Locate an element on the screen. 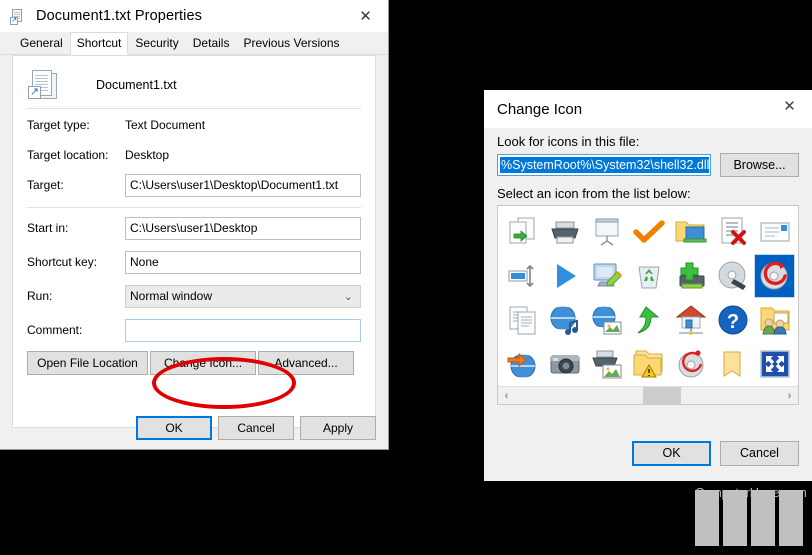 The image size is (812, 555). globe-orange-arrow-icon is located at coordinates (522, 365).